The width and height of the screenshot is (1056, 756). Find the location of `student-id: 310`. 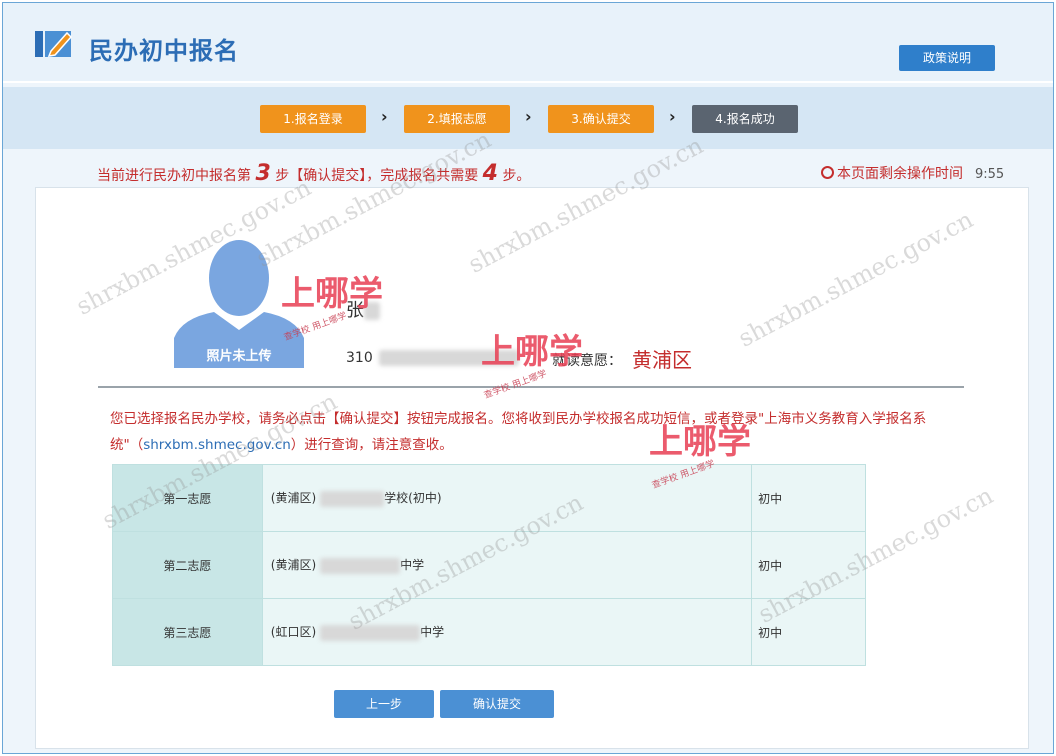

student-id: 310 is located at coordinates (432, 358).